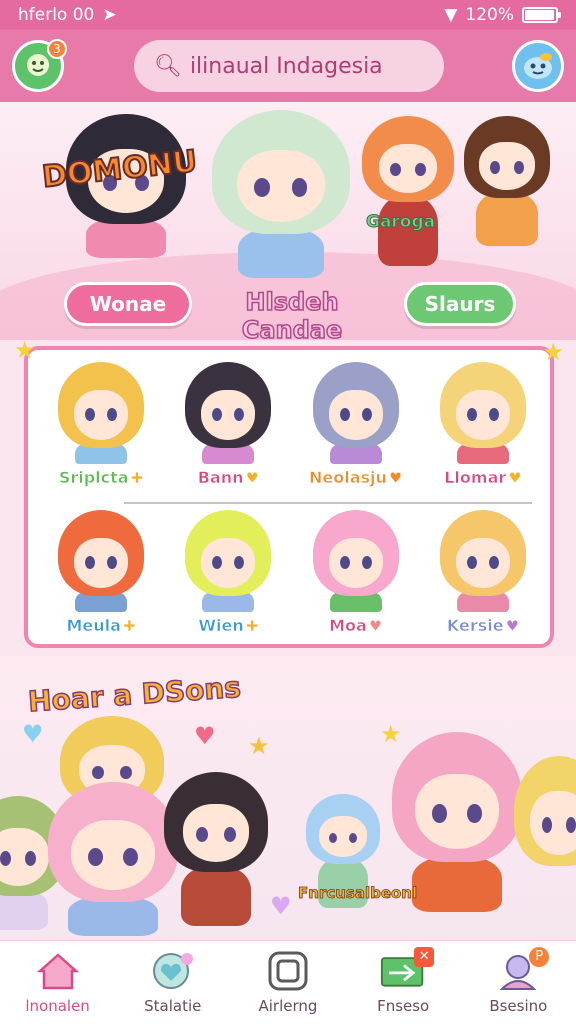 The image size is (576, 1024). I want to click on search-text: ilinaual Indagesia, so click(286, 66).